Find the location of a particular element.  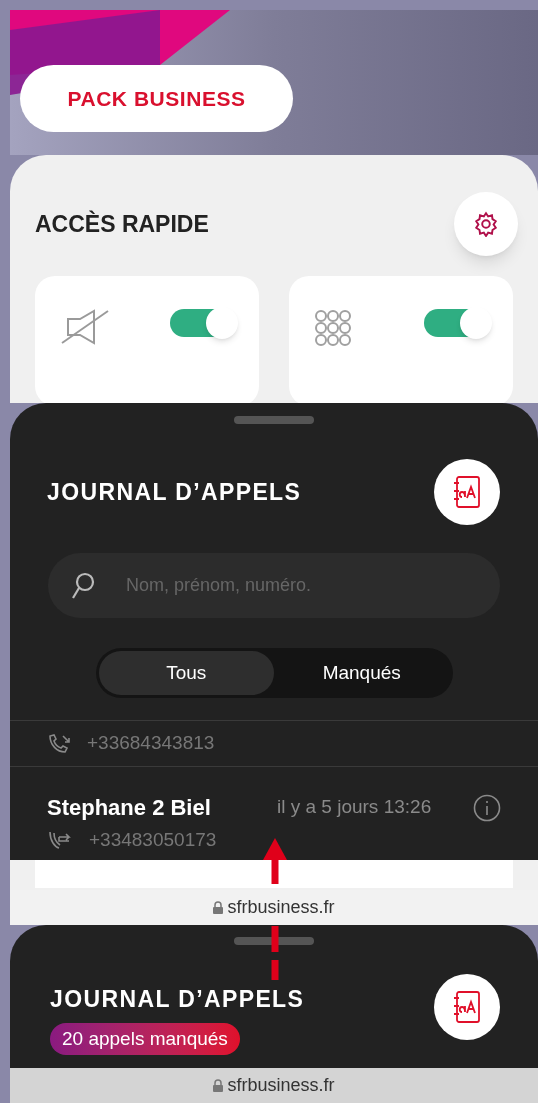

contact-name: Stephane 2 Biel is located at coordinates (129, 808).